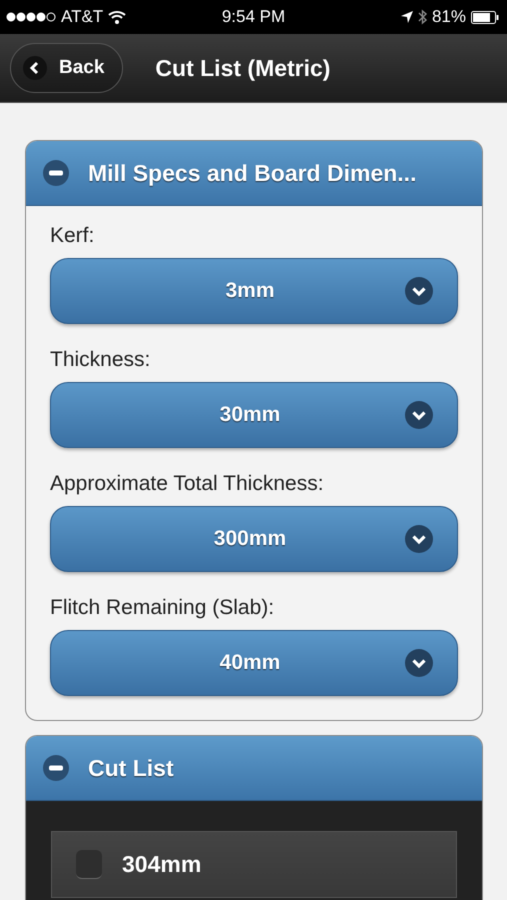 This screenshot has height=900, width=507. Describe the element at coordinates (254, 291) in the screenshot. I see `dropdown: 3mm` at that location.